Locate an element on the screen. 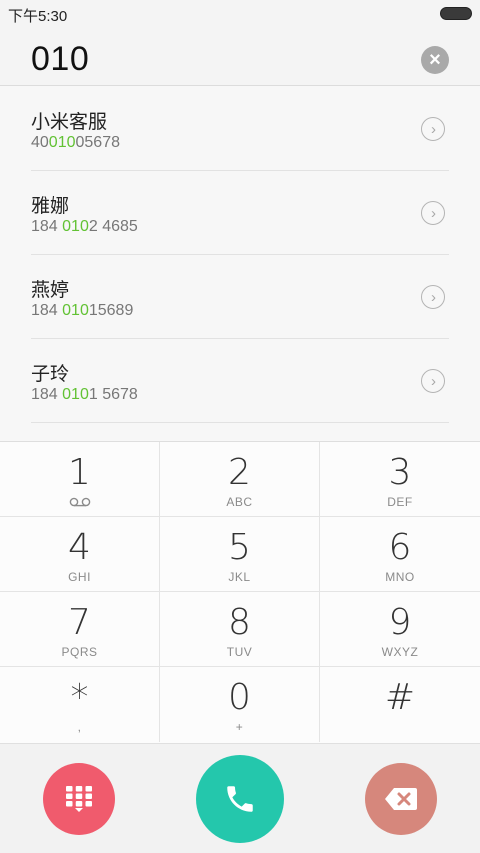  key-letters: DEF is located at coordinates (400, 502).